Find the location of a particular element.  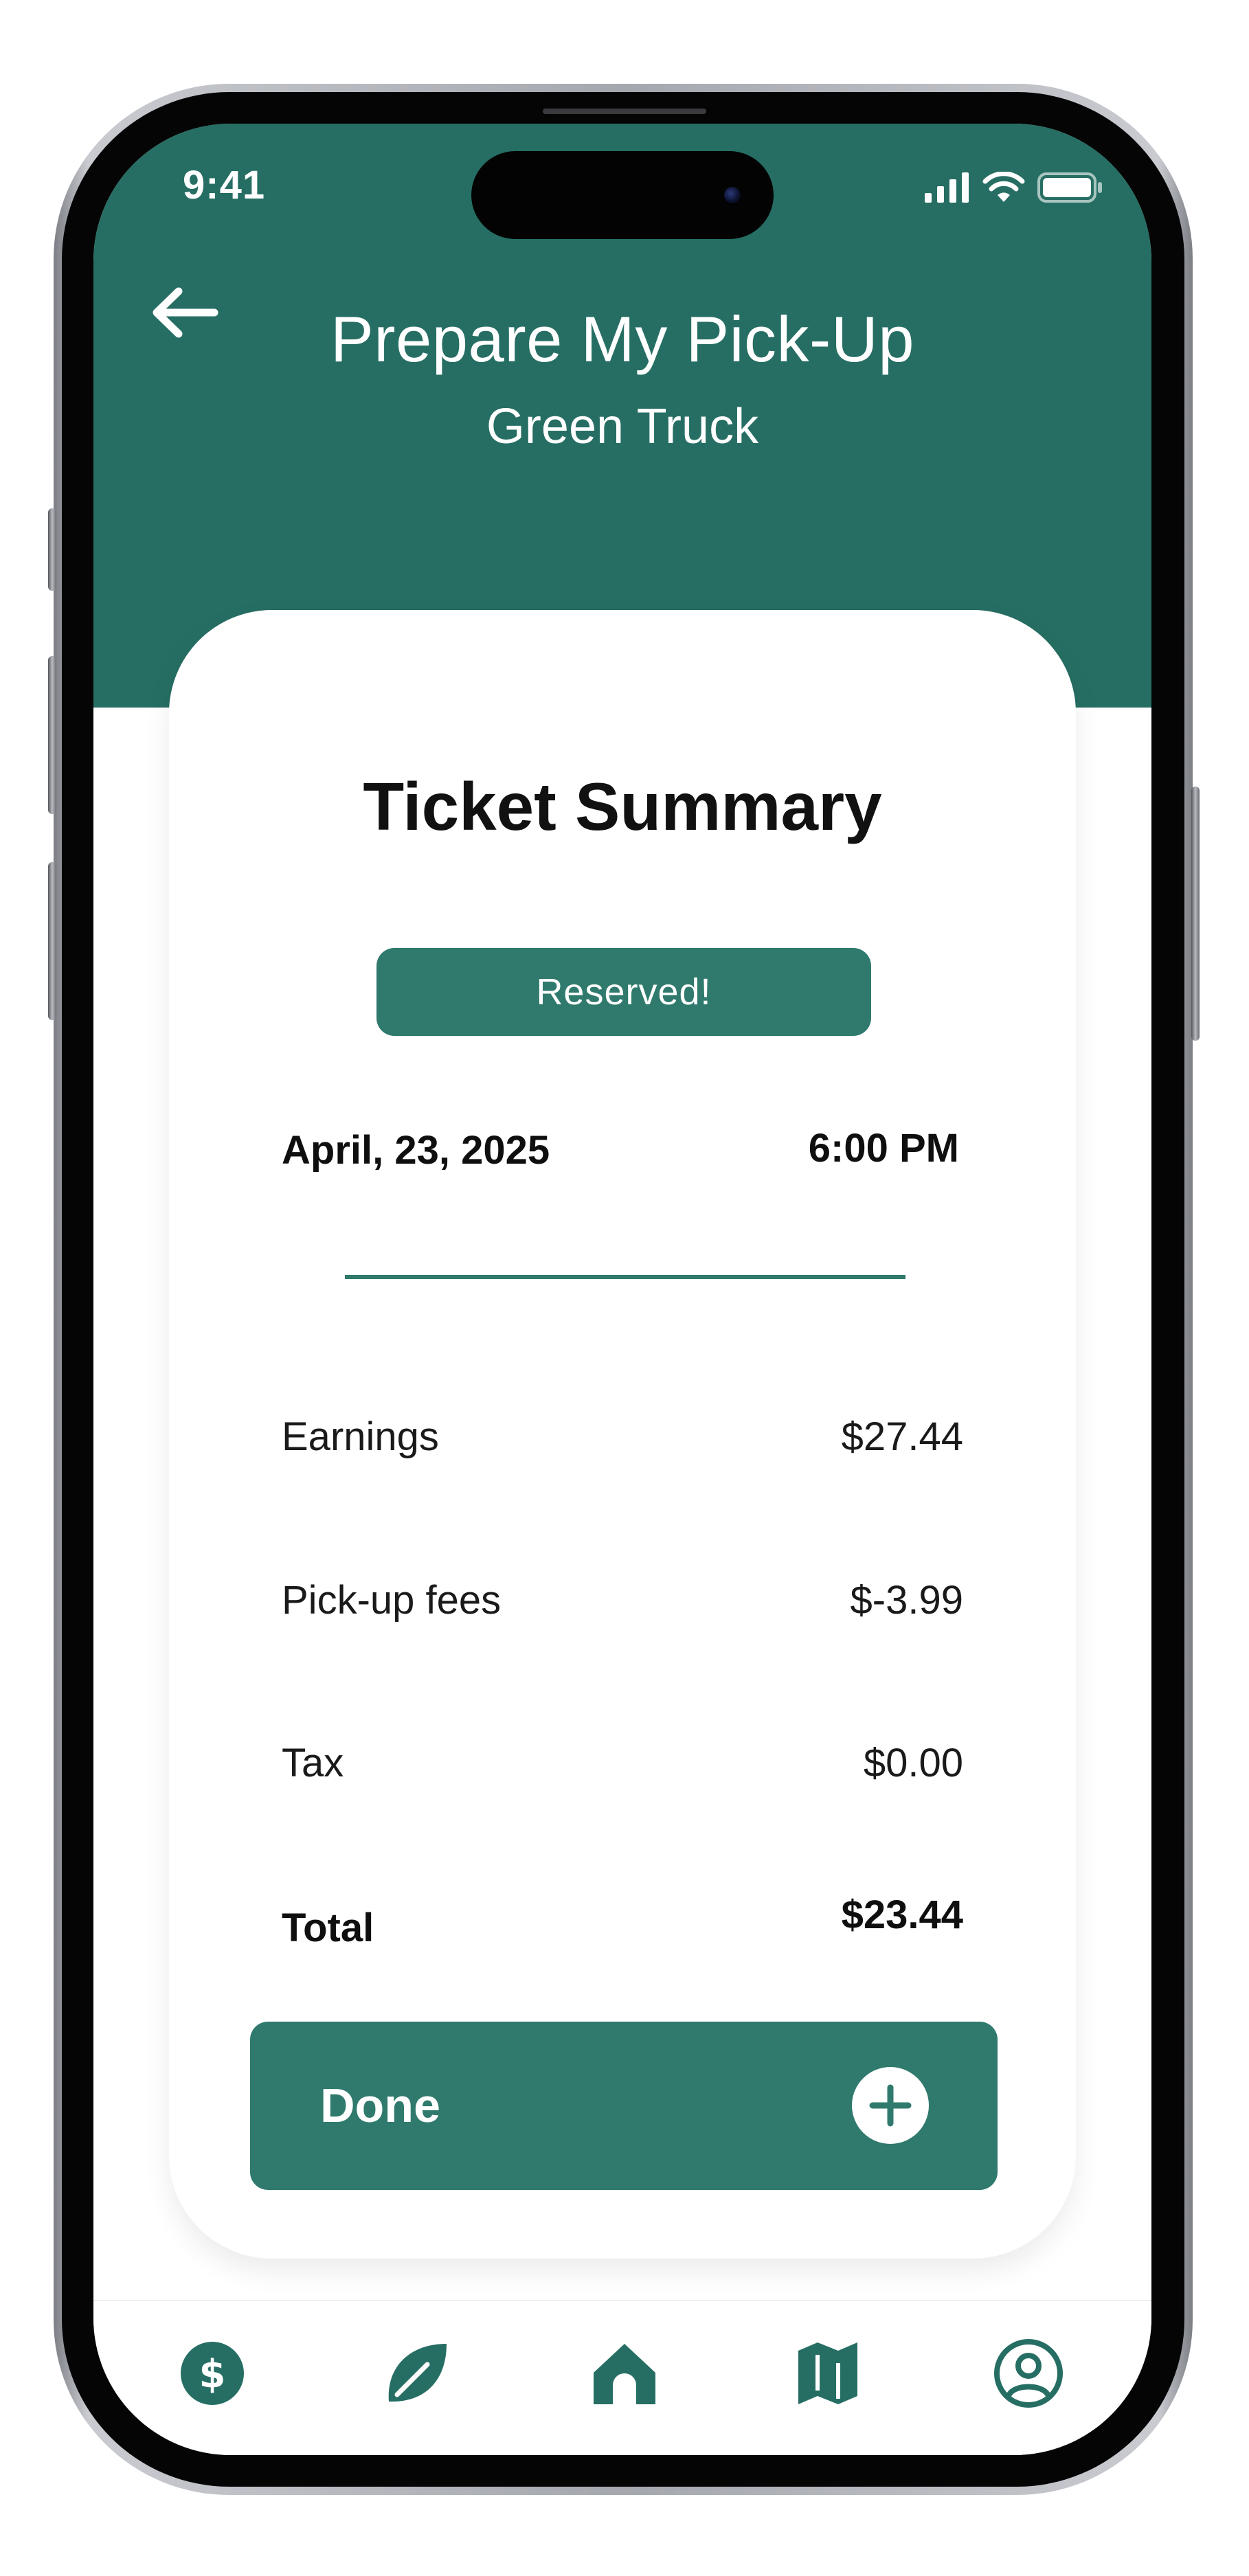

camera-lens is located at coordinates (732, 195).